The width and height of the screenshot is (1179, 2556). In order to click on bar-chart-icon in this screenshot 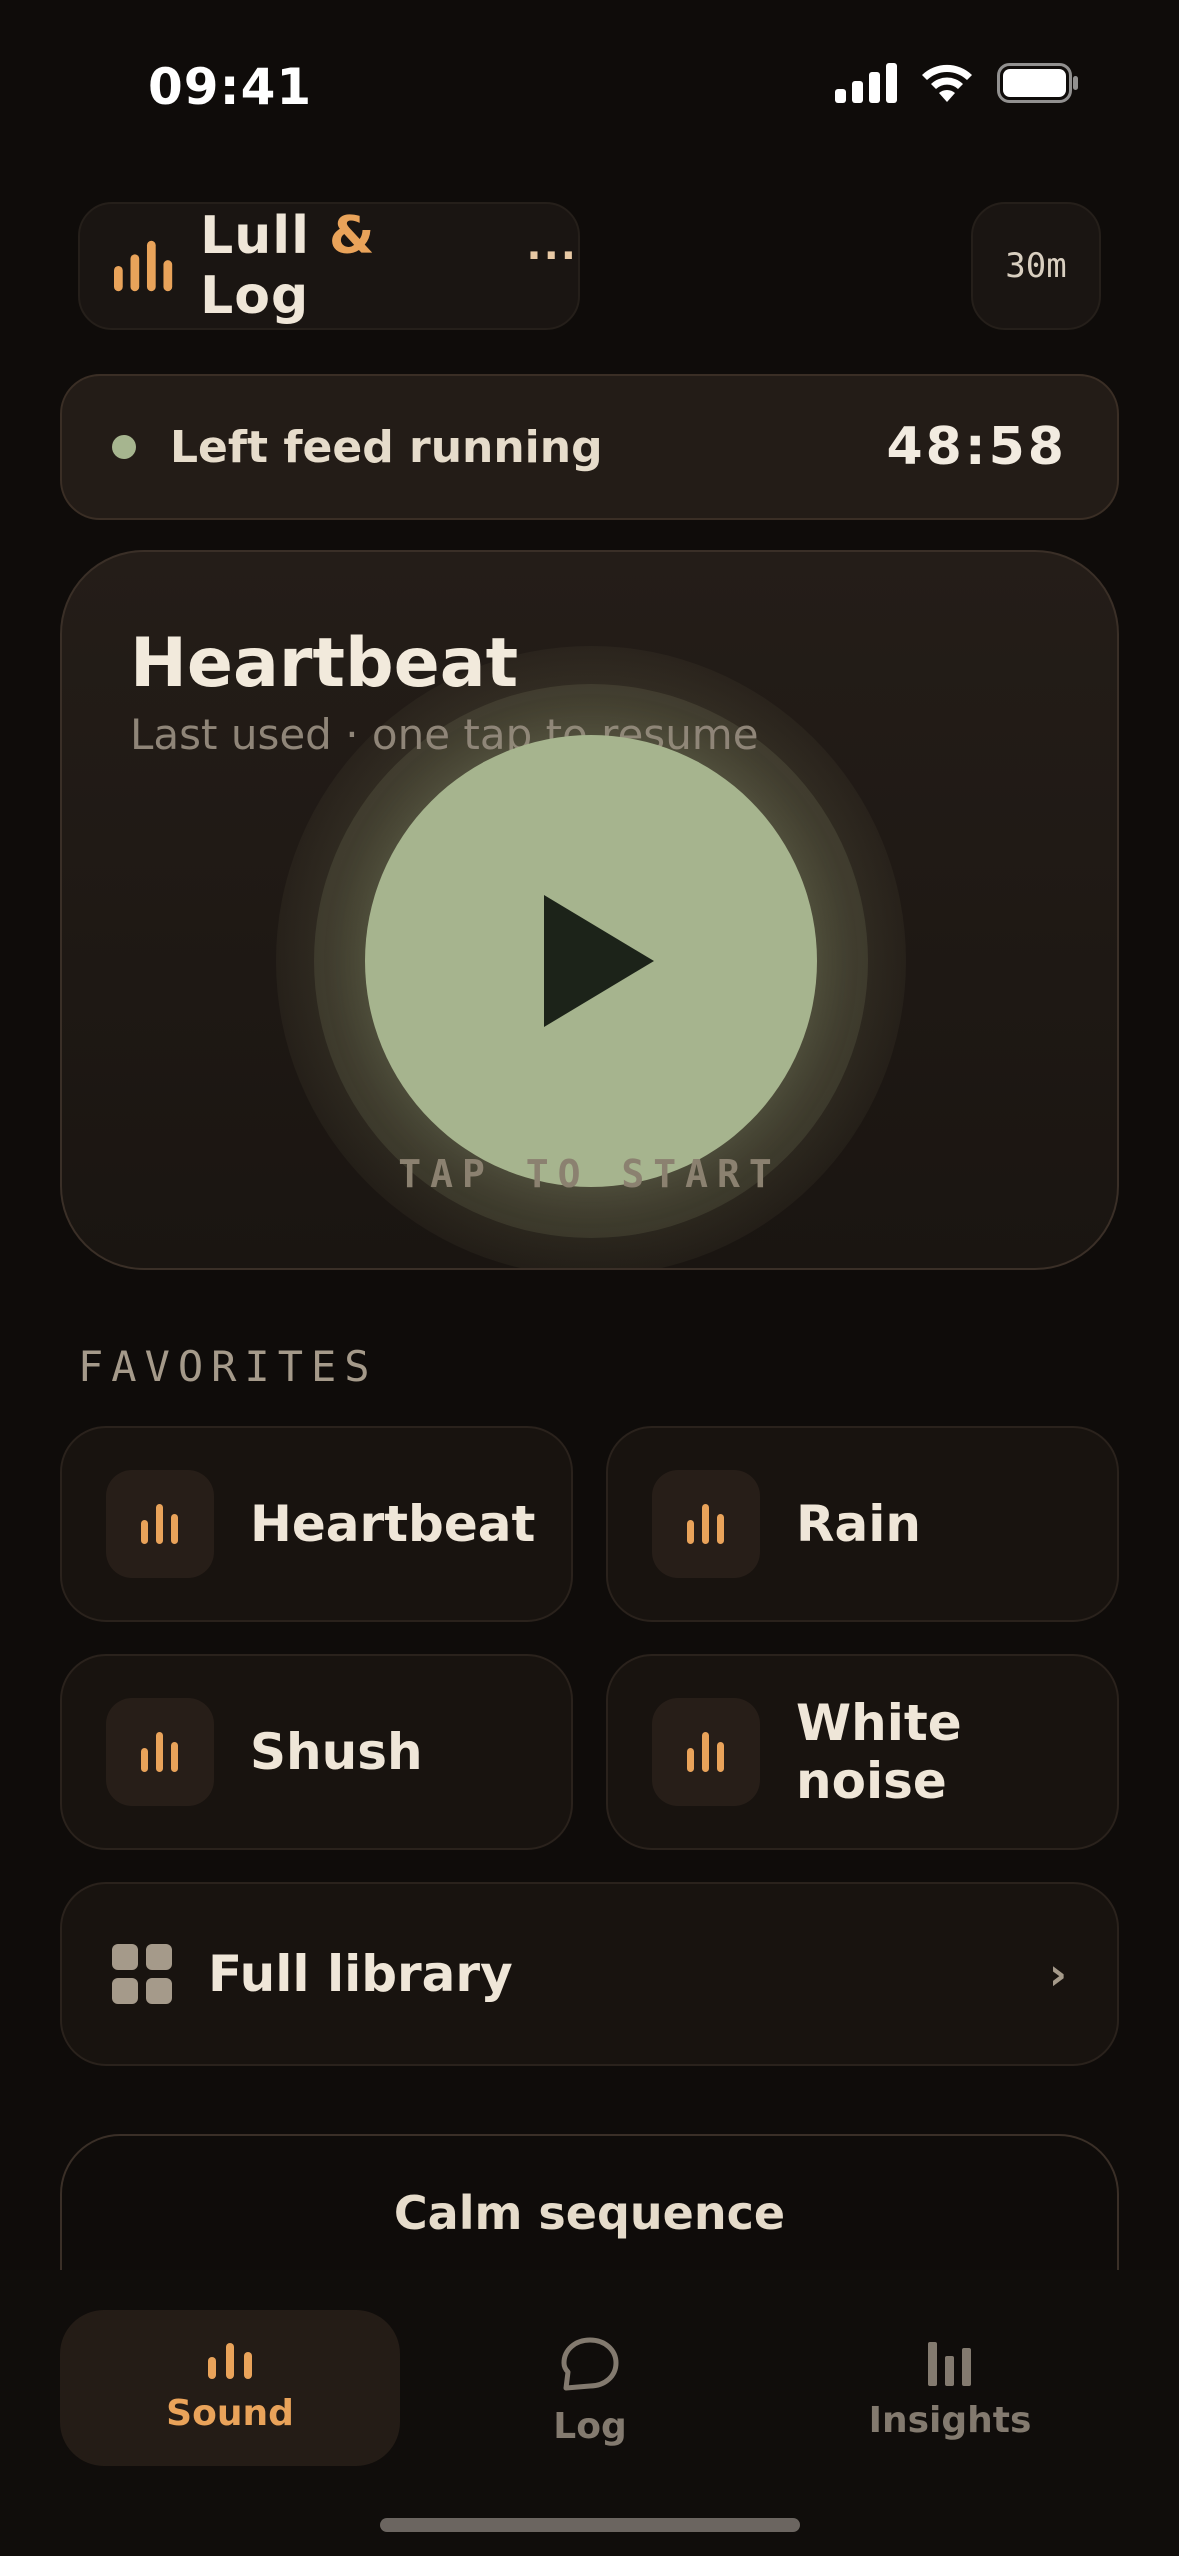, I will do `click(949, 2363)`.